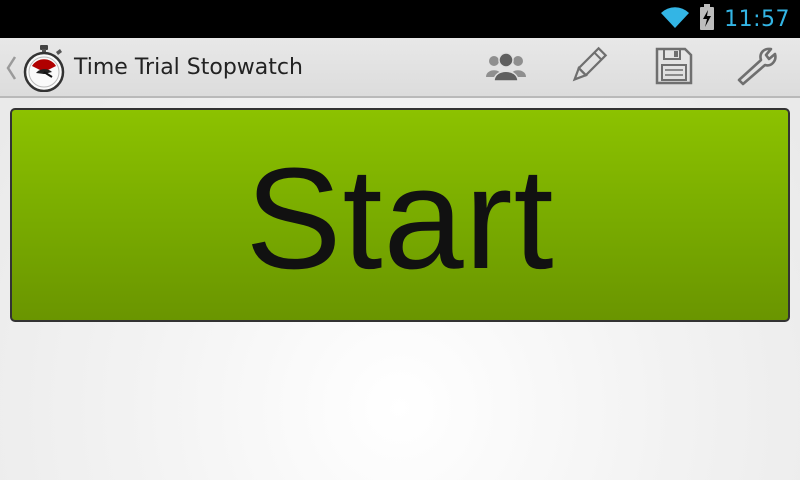 Image resolution: width=800 pixels, height=480 pixels. What do you see at coordinates (400, 19) in the screenshot?
I see `status-bar: 11:57` at bounding box center [400, 19].